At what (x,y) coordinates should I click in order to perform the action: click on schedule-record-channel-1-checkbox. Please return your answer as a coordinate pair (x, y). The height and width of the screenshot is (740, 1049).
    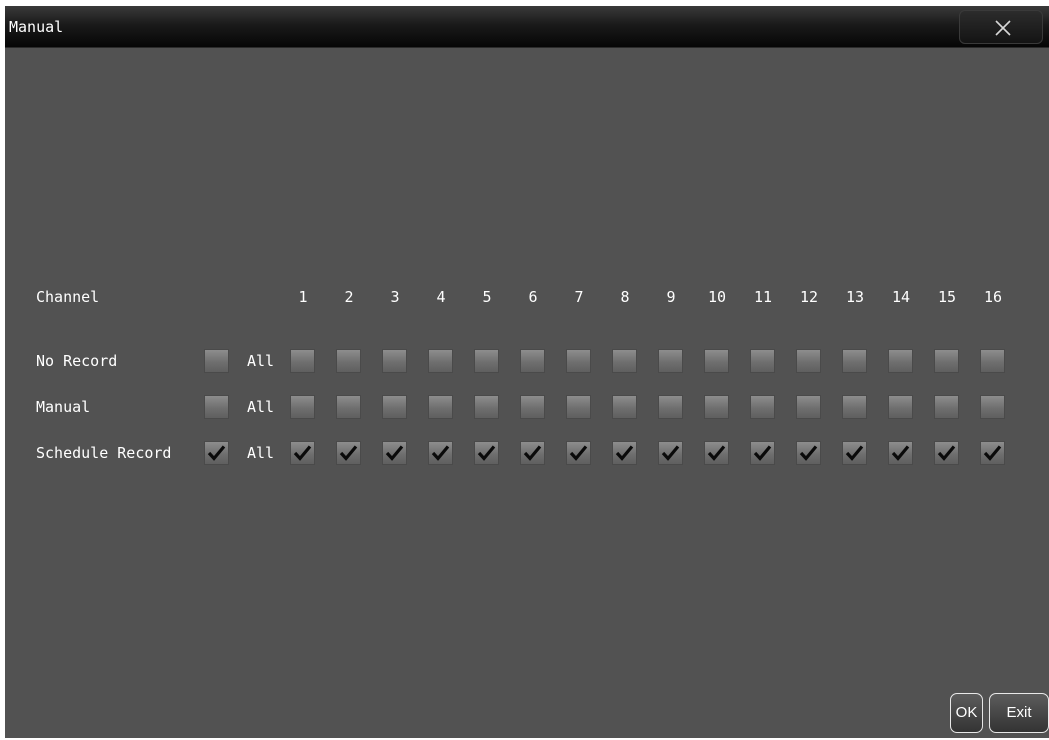
    Looking at the image, I should click on (302, 453).